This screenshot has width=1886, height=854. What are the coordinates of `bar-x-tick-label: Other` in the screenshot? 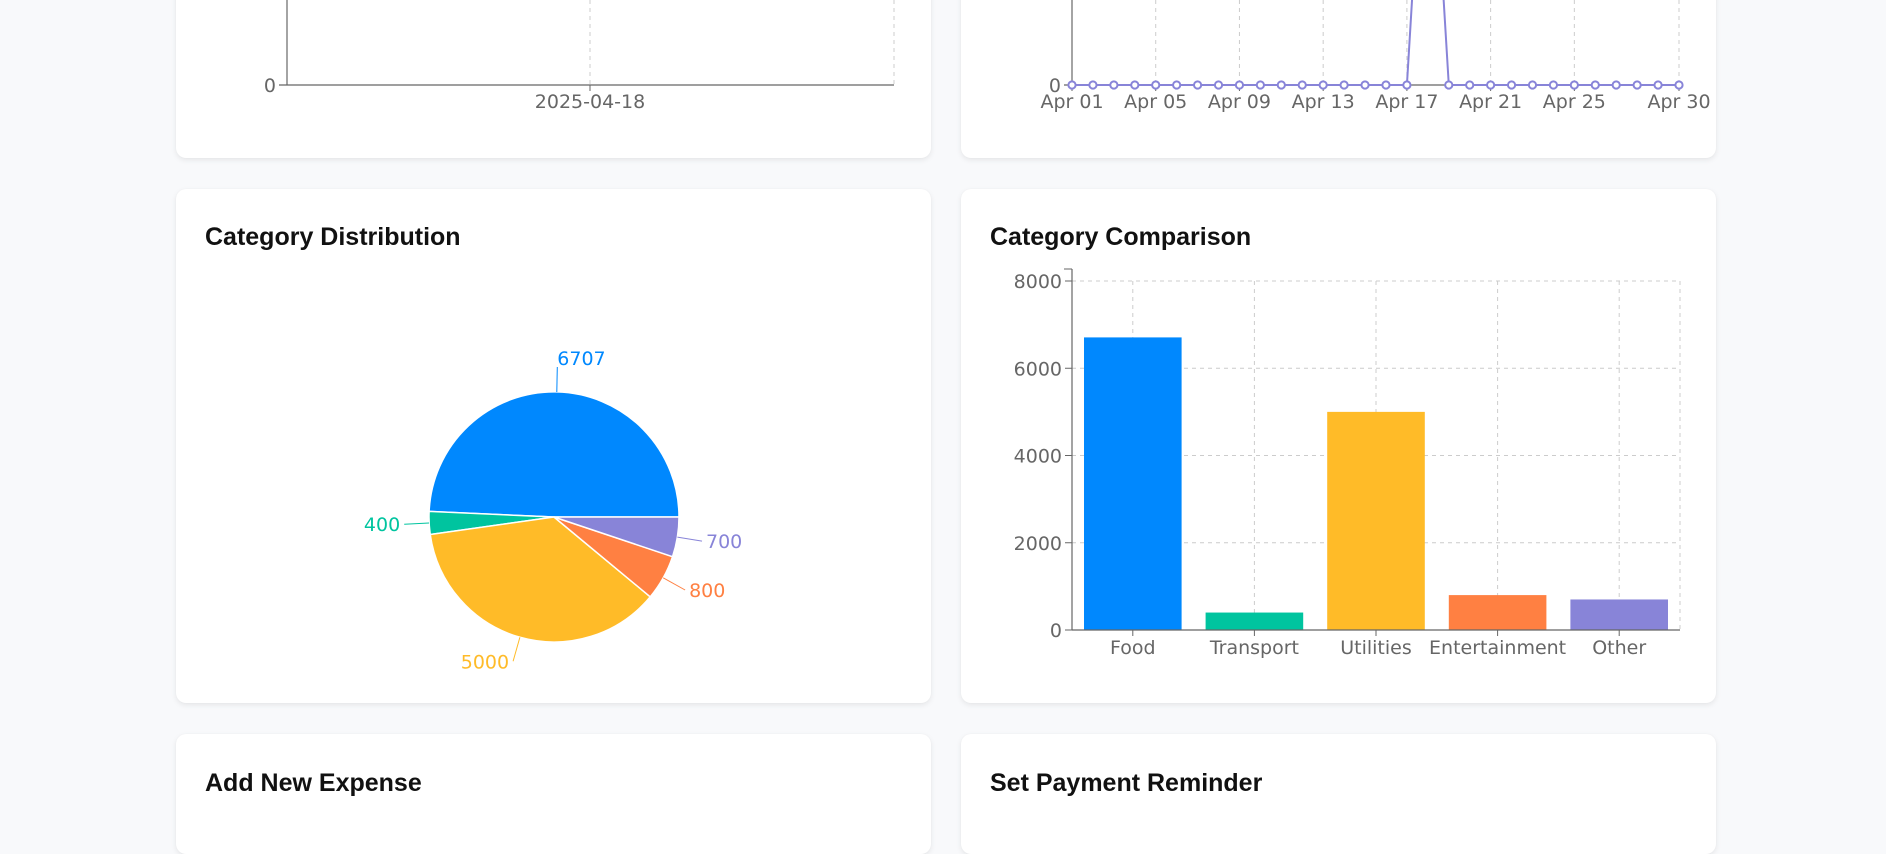 It's located at (1619, 648).